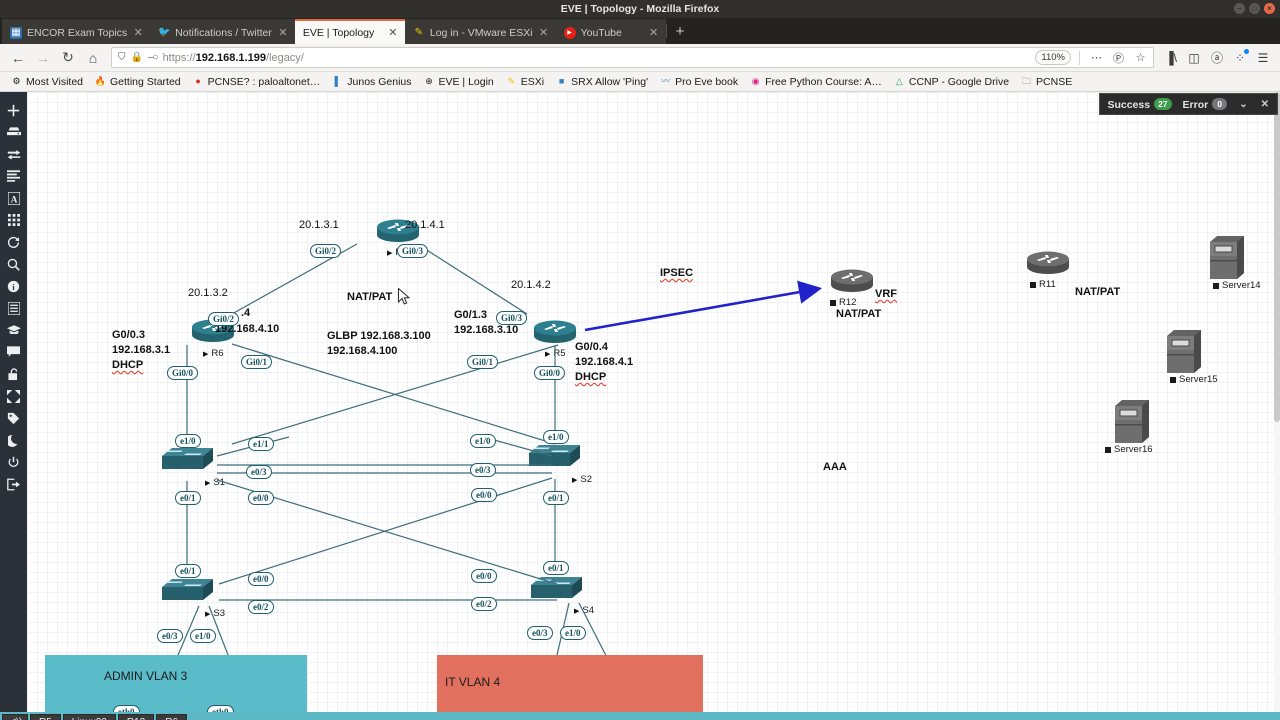  What do you see at coordinates (13, 110) in the screenshot?
I see `add-object-icon` at bounding box center [13, 110].